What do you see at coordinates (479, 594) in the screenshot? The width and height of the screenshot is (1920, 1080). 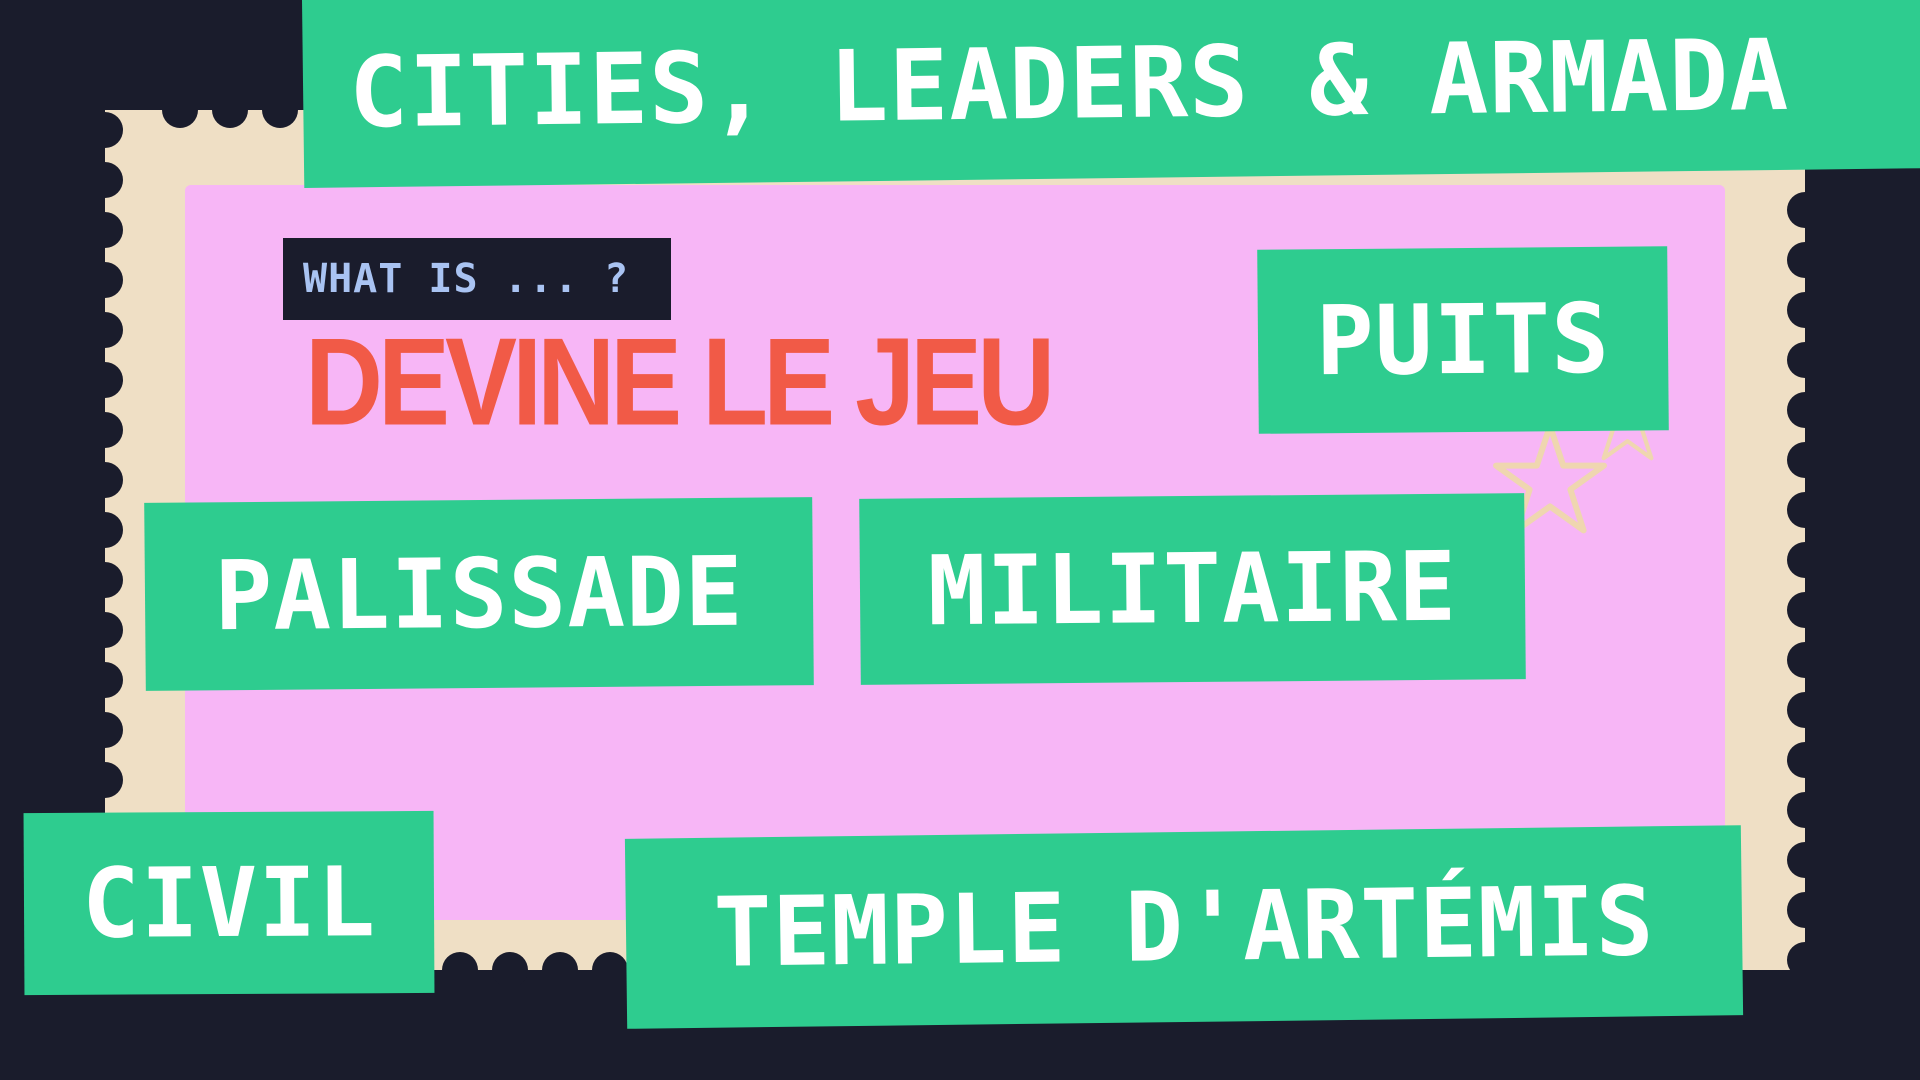 I see `word-tag-palissade: PALISSADE` at bounding box center [479, 594].